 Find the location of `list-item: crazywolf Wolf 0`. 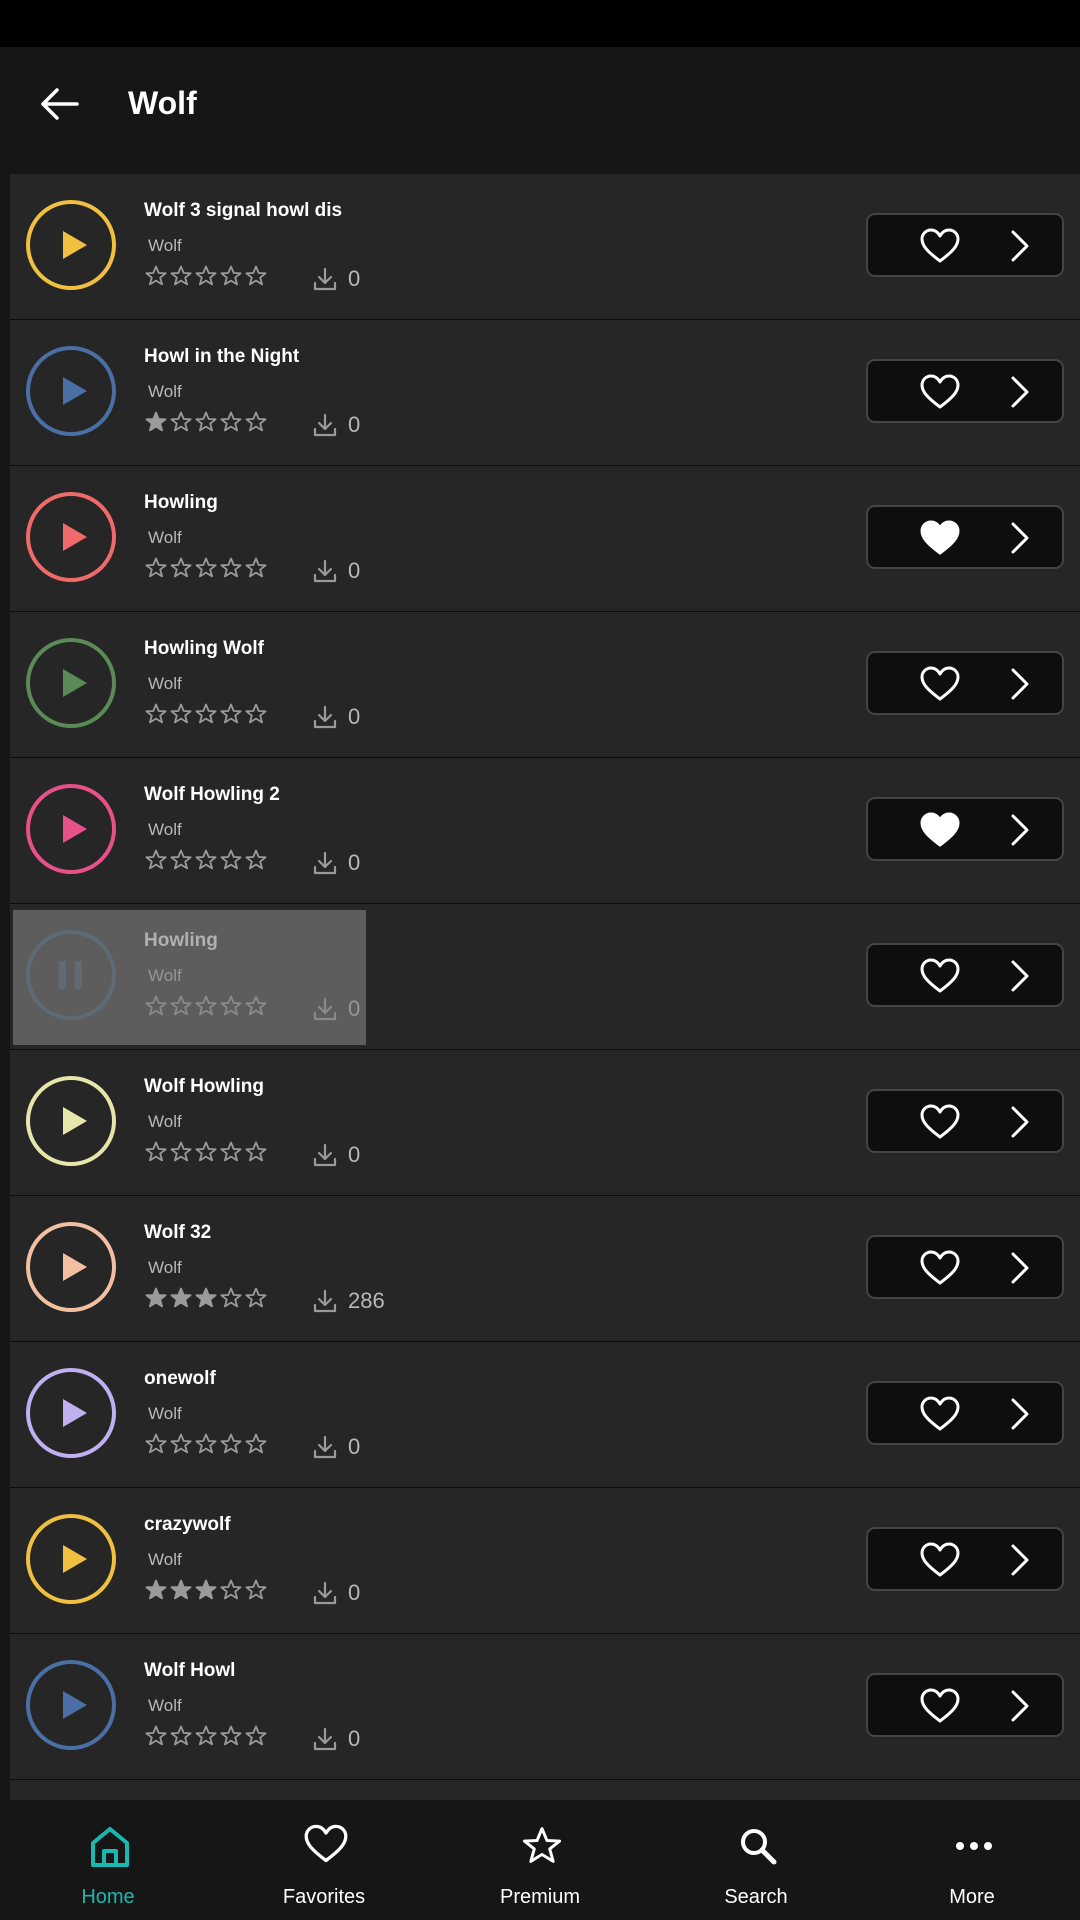

list-item: crazywolf Wolf 0 is located at coordinates (545, 1561).